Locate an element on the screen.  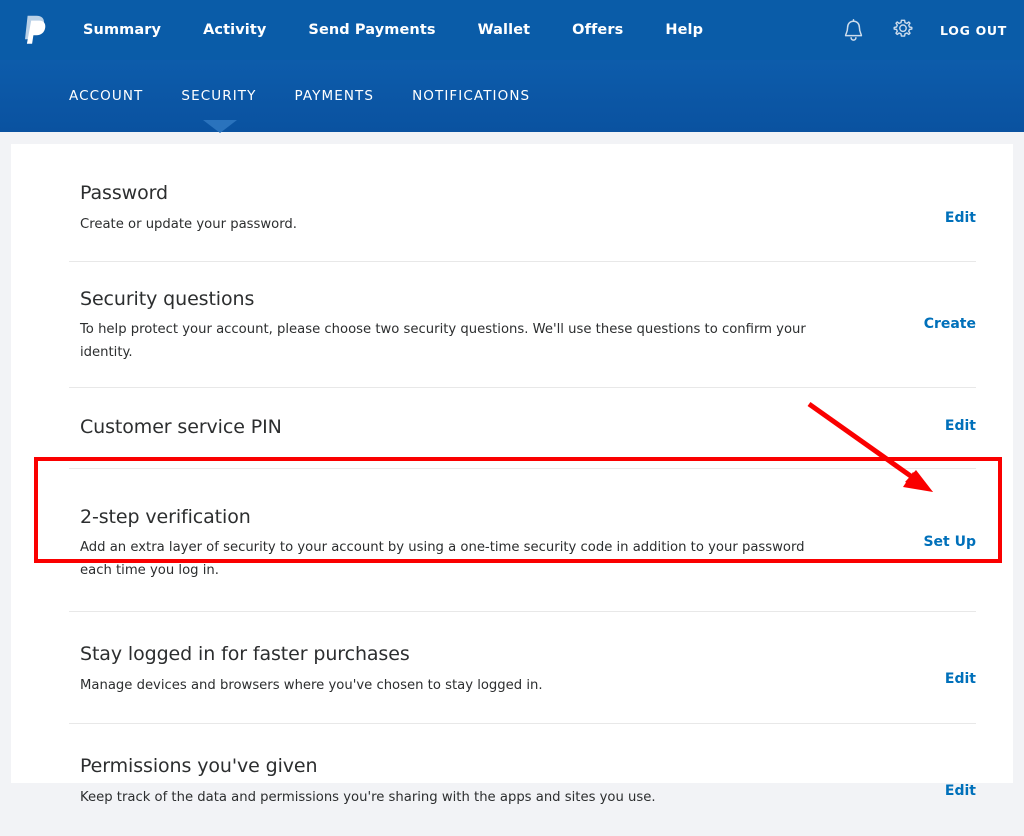
nav-link-help: Help is located at coordinates (684, 30).